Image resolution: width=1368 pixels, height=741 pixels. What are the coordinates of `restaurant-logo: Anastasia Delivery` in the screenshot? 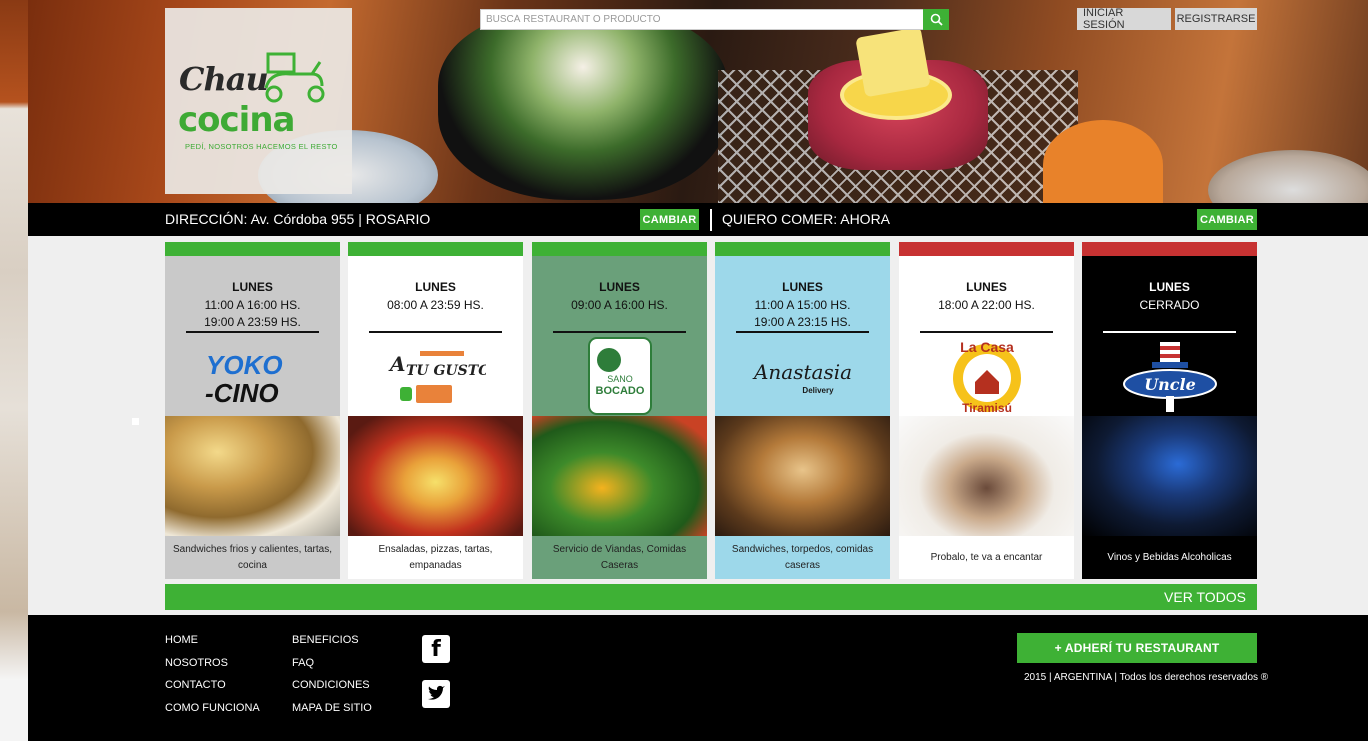 It's located at (802, 376).